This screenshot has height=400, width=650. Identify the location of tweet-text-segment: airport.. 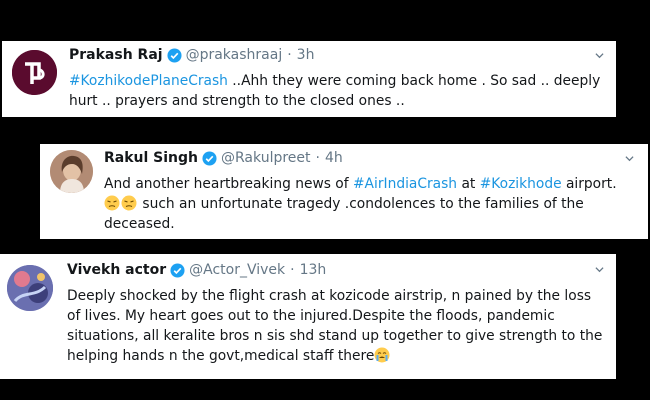
(589, 184).